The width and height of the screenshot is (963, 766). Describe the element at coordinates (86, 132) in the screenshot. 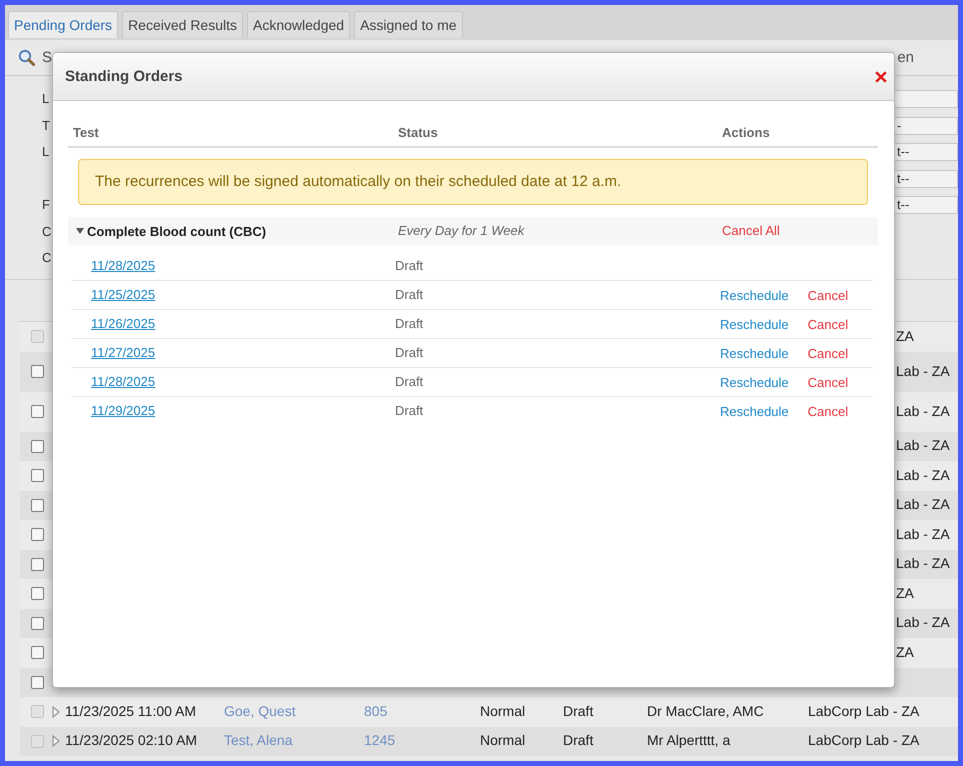

I see `column-header: Test` at that location.